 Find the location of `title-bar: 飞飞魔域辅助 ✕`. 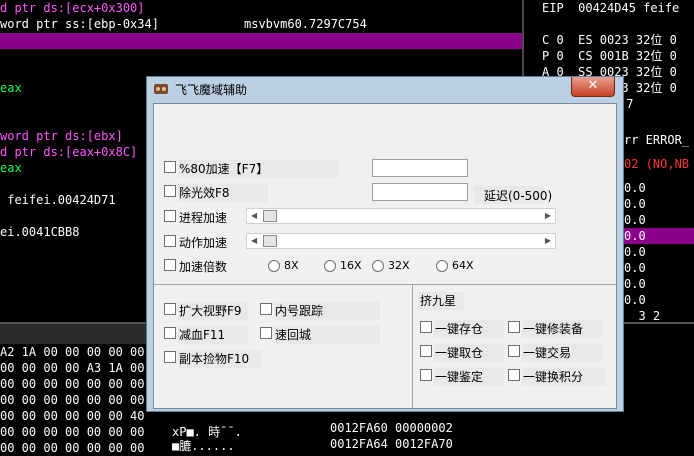

title-bar: 飞飞魔域辅助 ✕ is located at coordinates (385, 89).